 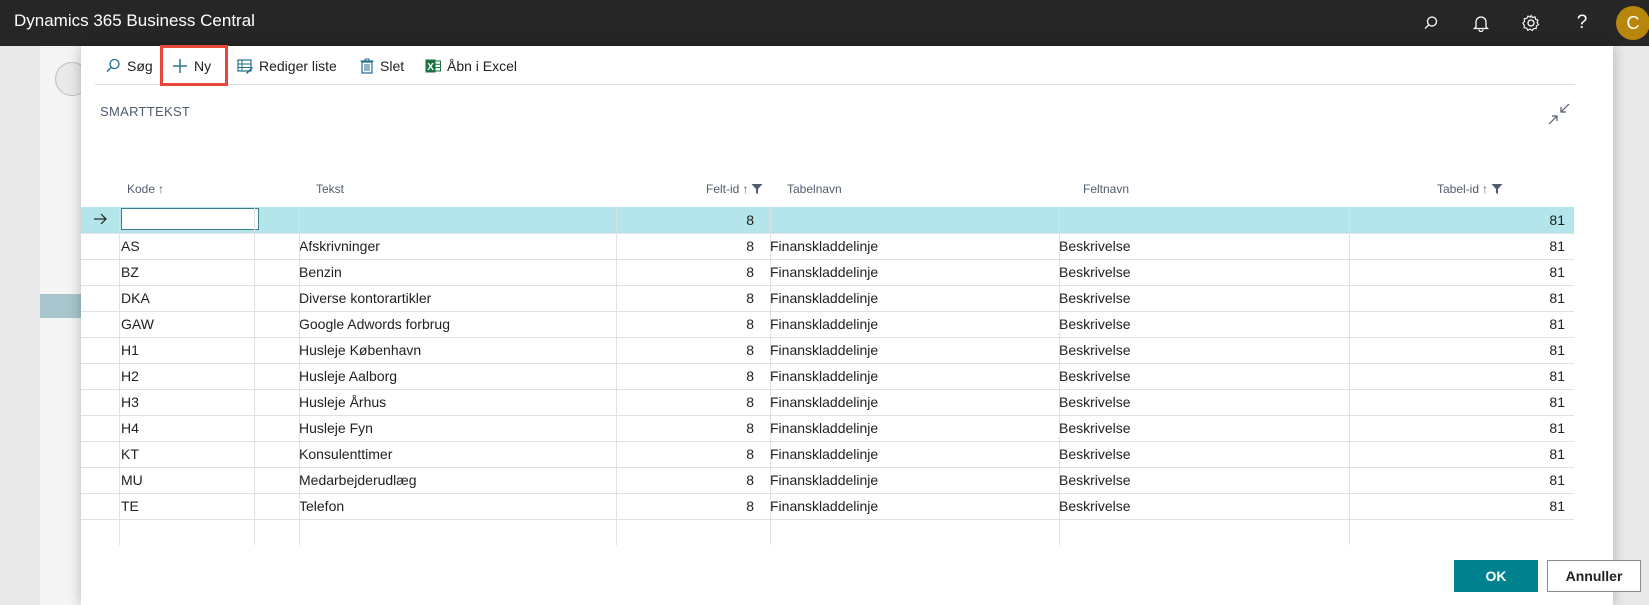 I want to click on cell-tekst: Husleje København, so click(x=449, y=350).